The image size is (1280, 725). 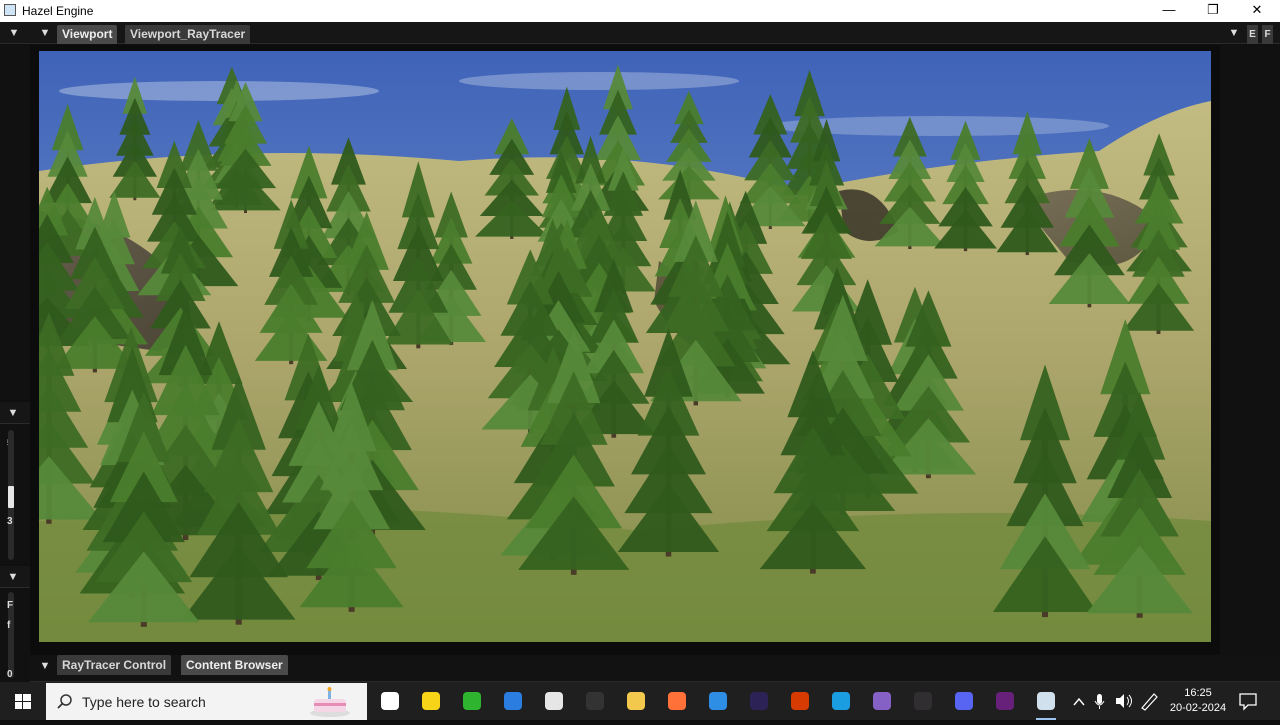 I want to click on clock-date: 20-02-2024, so click(x=1198, y=708).